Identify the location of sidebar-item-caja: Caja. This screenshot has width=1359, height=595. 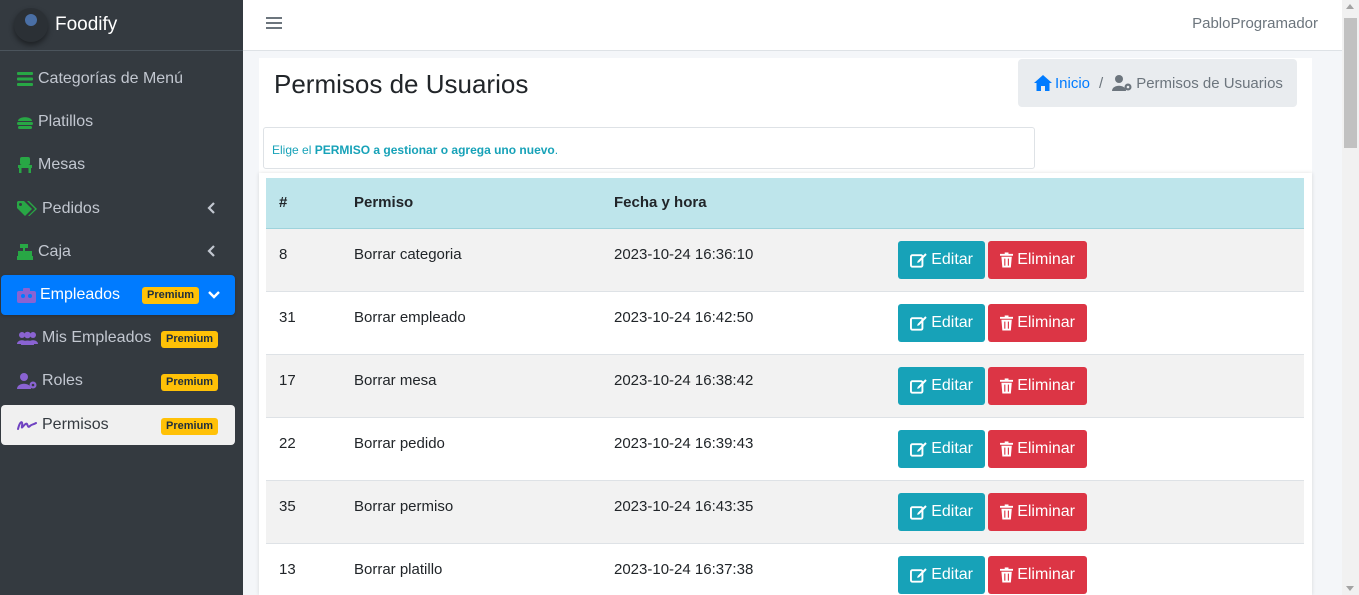
(118, 252).